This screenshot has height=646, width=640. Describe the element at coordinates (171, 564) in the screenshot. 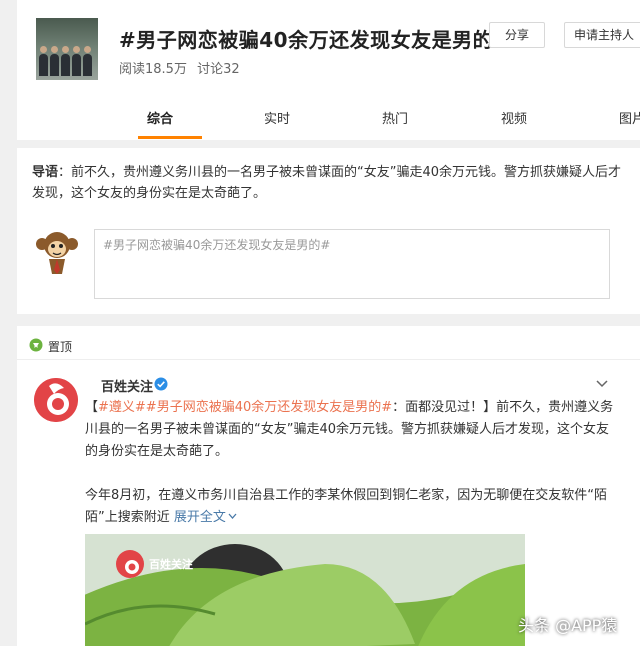

I see `media-logo-text: 百姓关注` at that location.